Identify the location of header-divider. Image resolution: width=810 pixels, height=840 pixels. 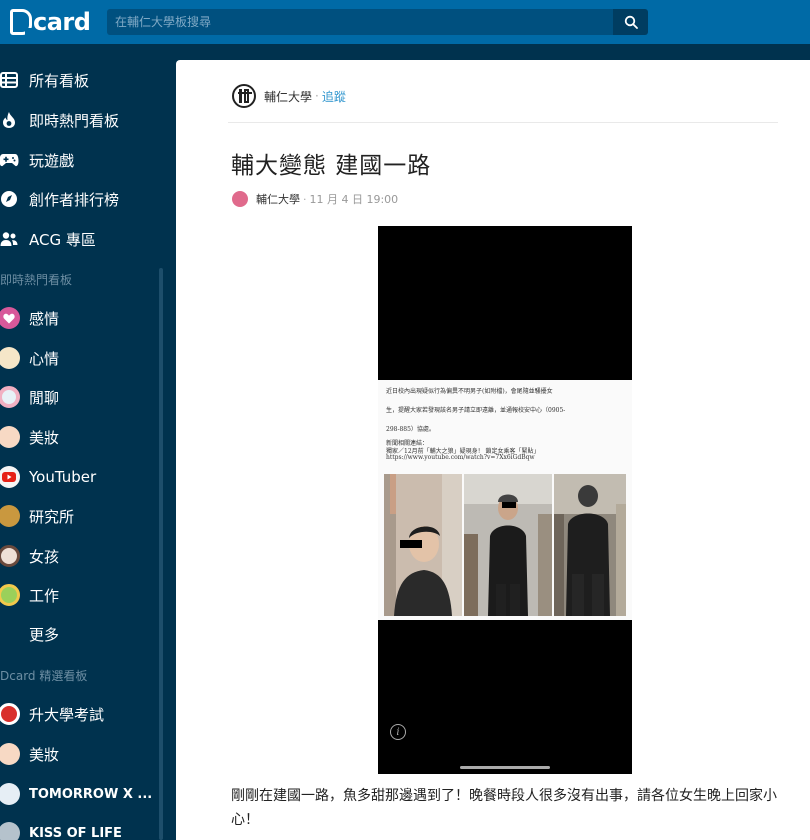
(503, 122).